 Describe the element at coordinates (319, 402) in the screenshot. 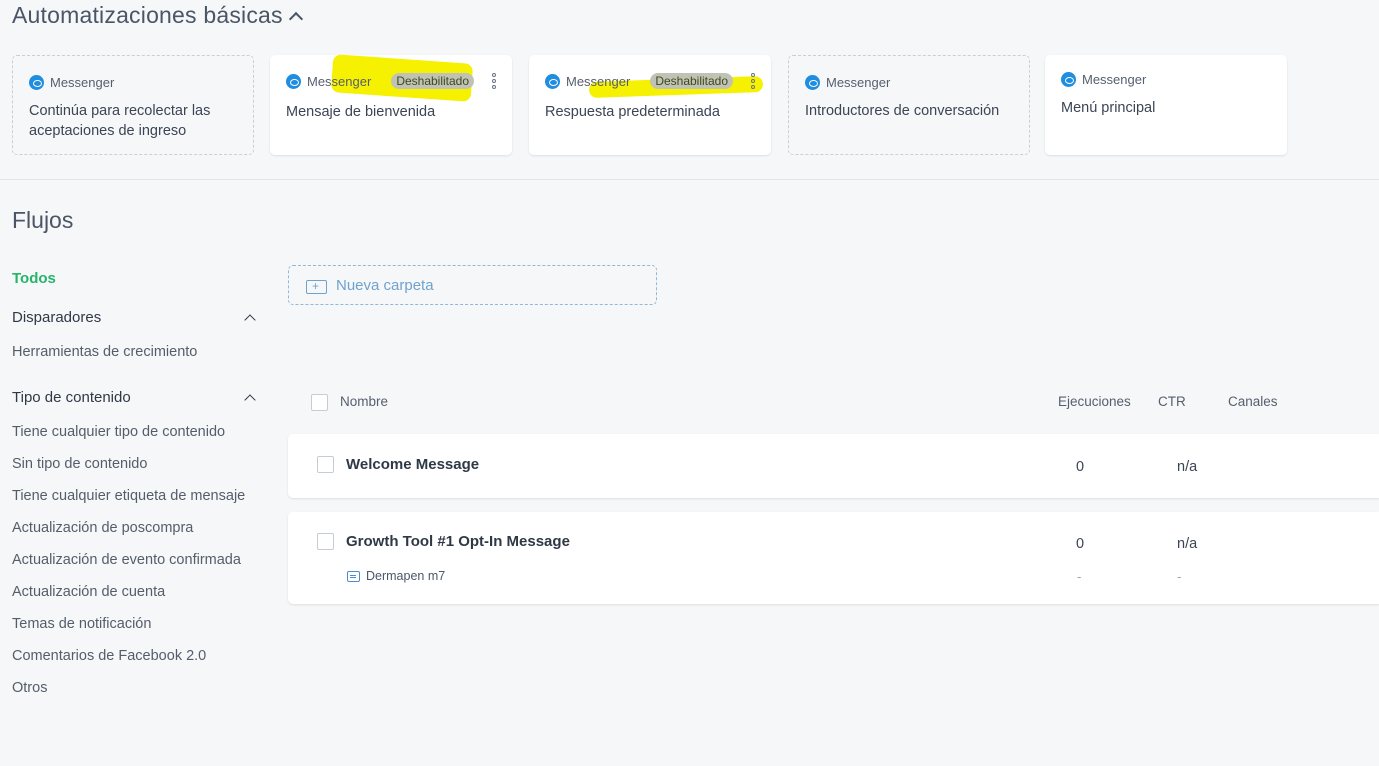

I see `select-all-checkbox` at that location.